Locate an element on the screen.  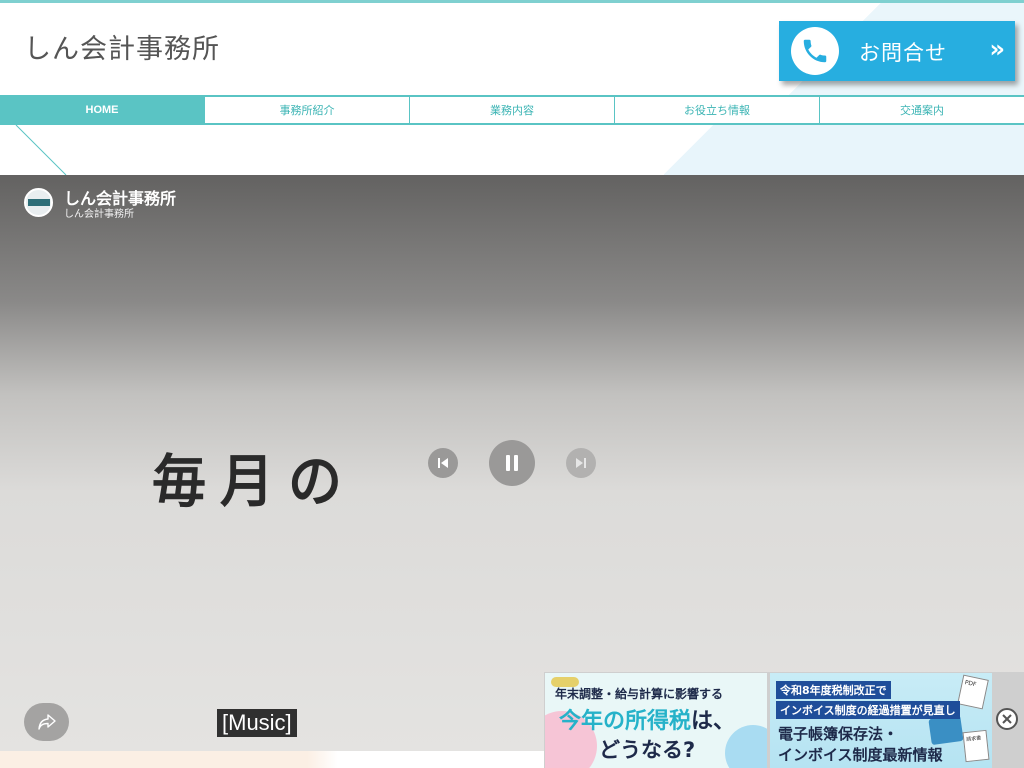
ad-income-tax: 年末調整・給与計算に影響する 今年の所得税は、 どうなる? is located at coordinates (656, 720).